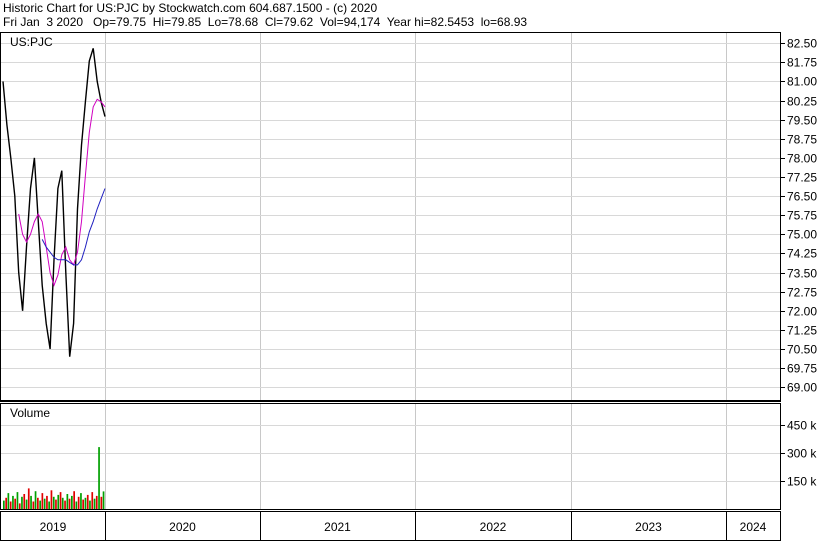  What do you see at coordinates (802, 274) in the screenshot?
I see `price-tick-label: 73.50` at bounding box center [802, 274].